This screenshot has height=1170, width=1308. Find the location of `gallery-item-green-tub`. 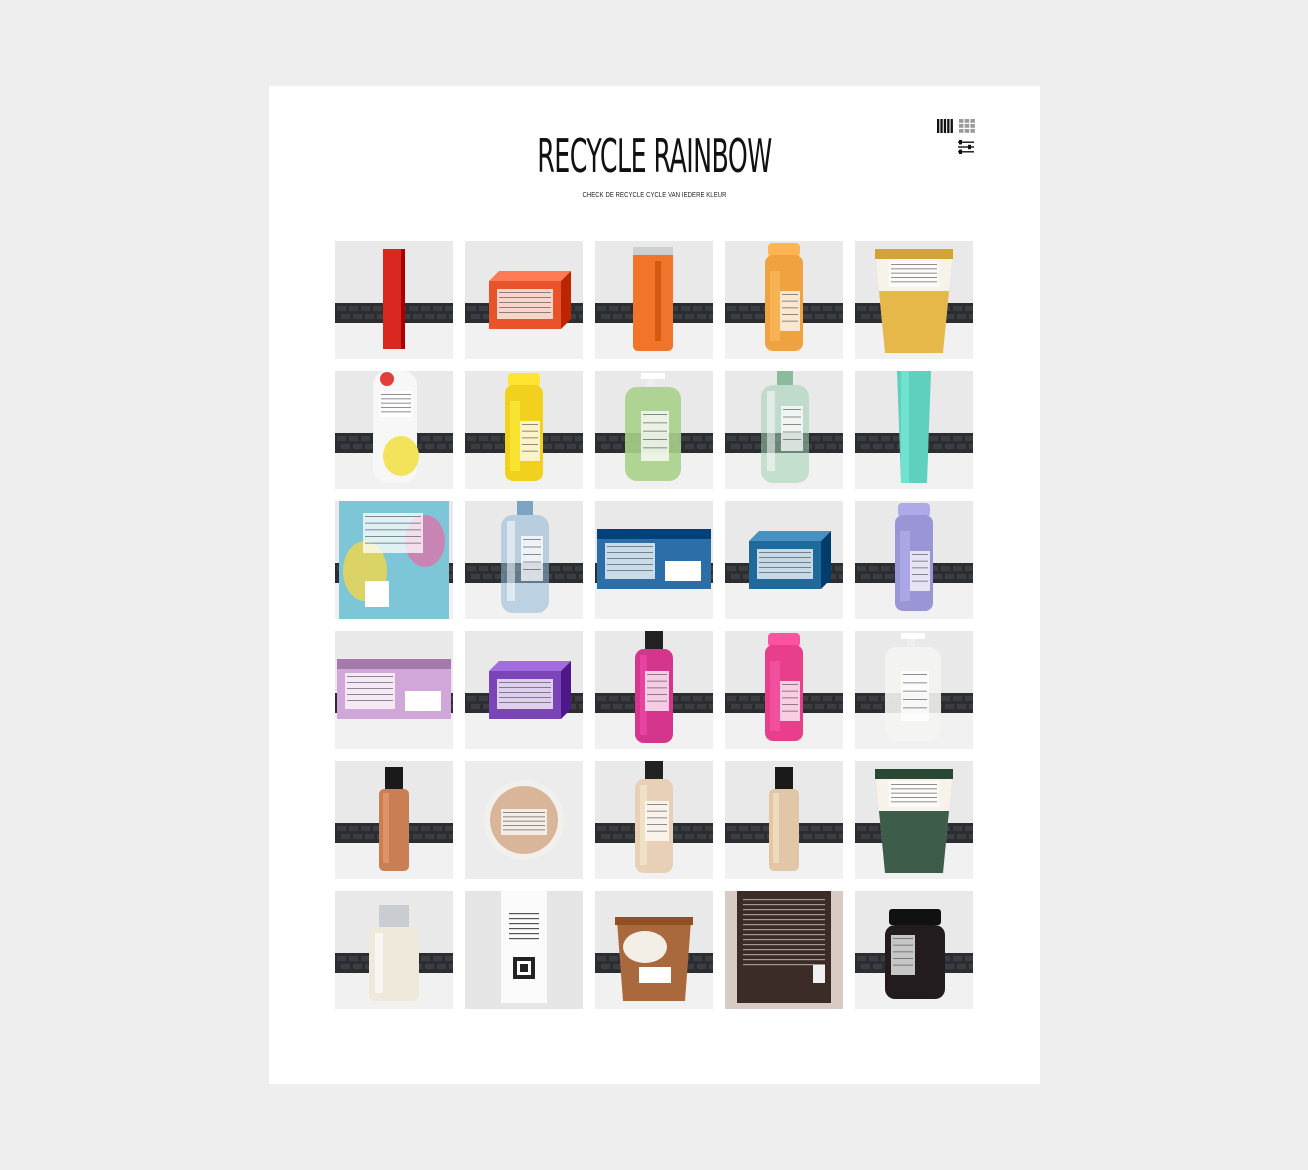

gallery-item-green-tub is located at coordinates (914, 820).